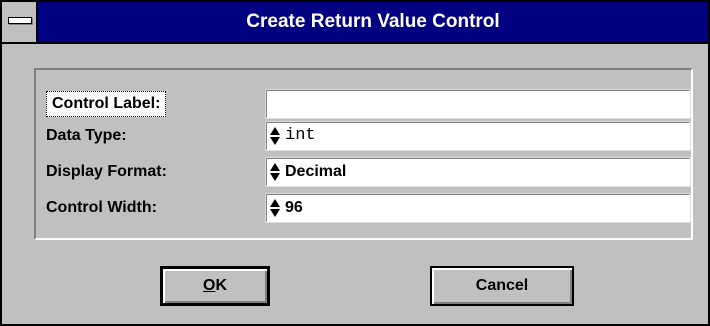 This screenshot has height=326, width=710. I want to click on data-type-field: int, so click(478, 136).